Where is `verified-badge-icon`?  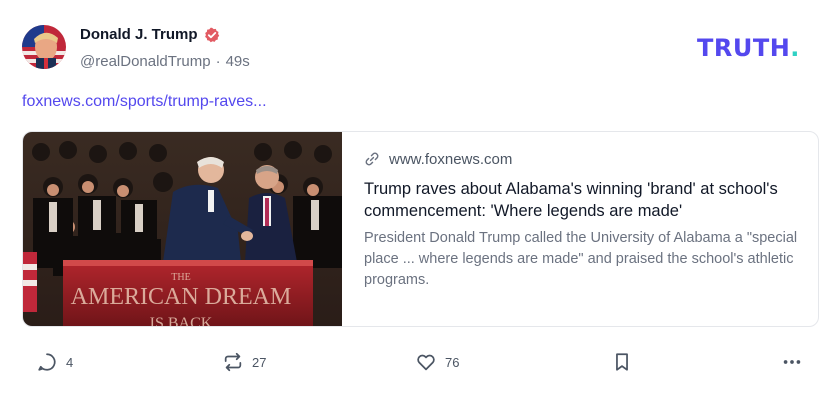
verified-badge-icon is located at coordinates (211, 34).